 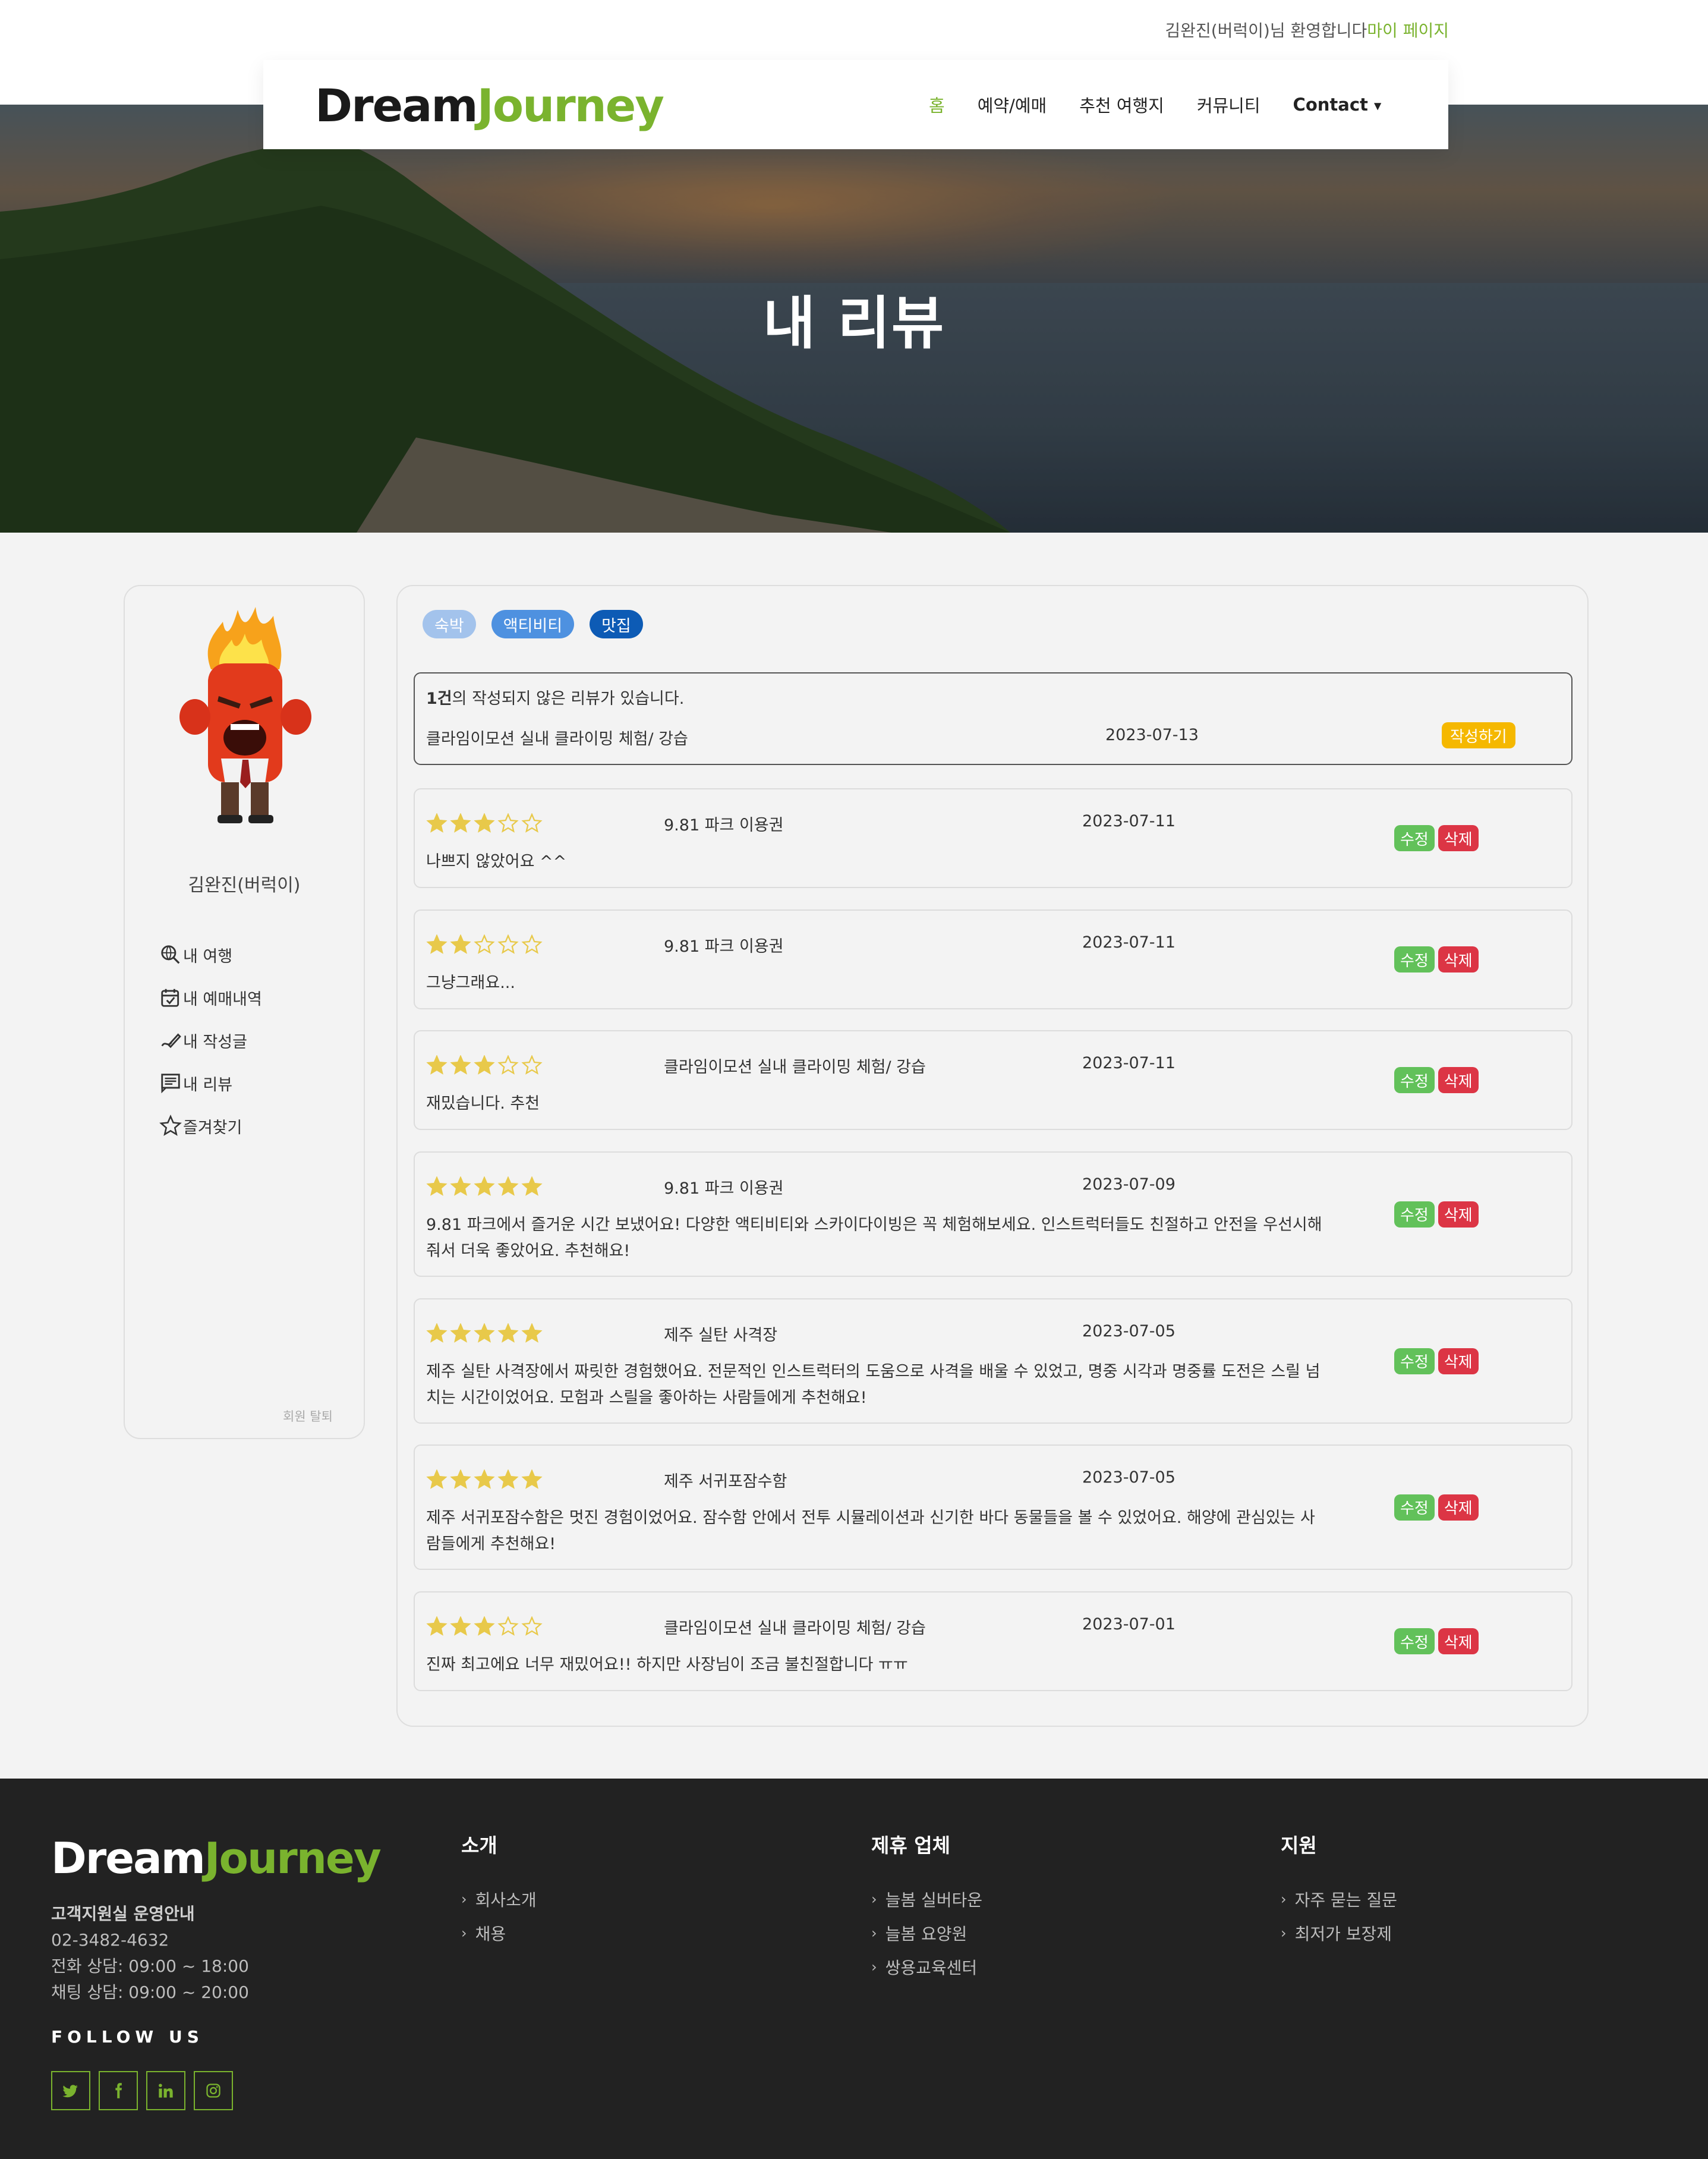 What do you see at coordinates (1478, 735) in the screenshot?
I see `write-review-button: 작성하기` at bounding box center [1478, 735].